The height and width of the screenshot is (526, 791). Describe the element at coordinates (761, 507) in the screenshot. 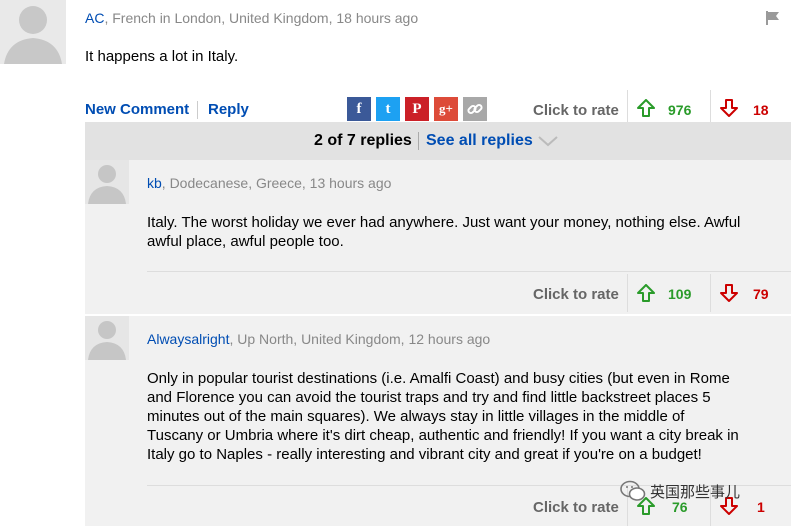

I see `down-vote-count: 1` at that location.